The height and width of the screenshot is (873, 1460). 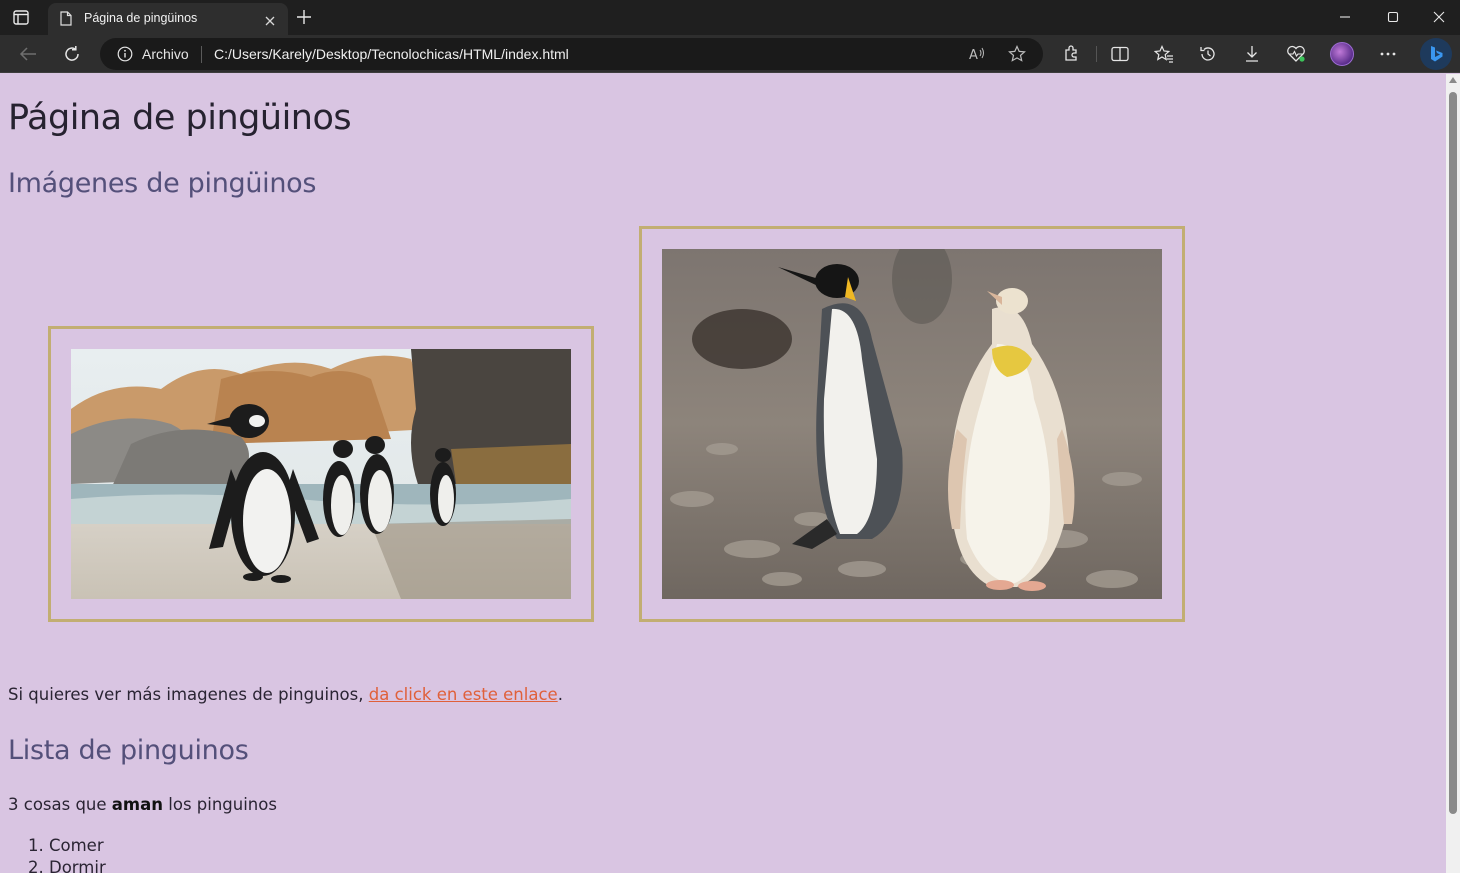 What do you see at coordinates (973, 55) in the screenshot?
I see `svg-text: A` at bounding box center [973, 55].